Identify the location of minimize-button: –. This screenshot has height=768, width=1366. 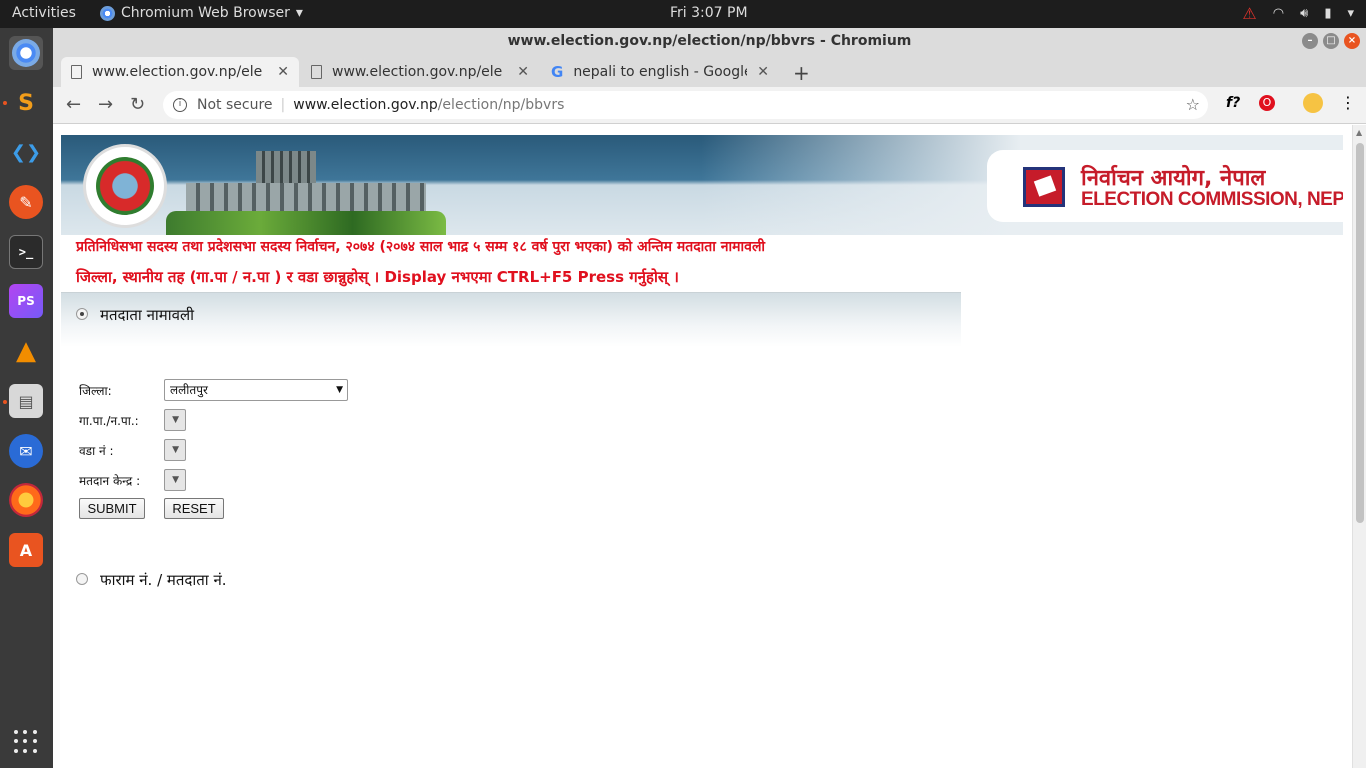
(1310, 41).